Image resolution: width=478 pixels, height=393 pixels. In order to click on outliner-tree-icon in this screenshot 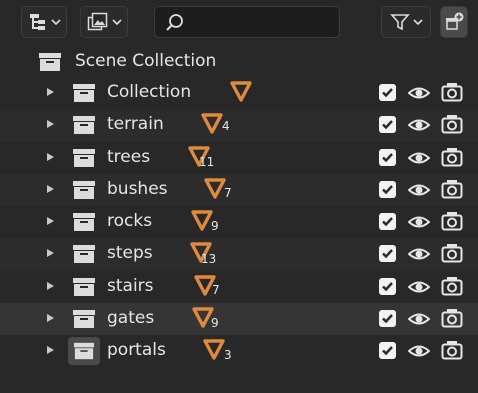, I will do `click(38, 22)`.